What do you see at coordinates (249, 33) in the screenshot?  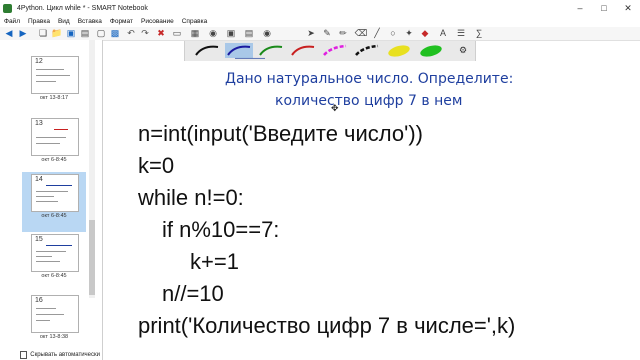 I see `toolbar-more-icon: ▤` at bounding box center [249, 33].